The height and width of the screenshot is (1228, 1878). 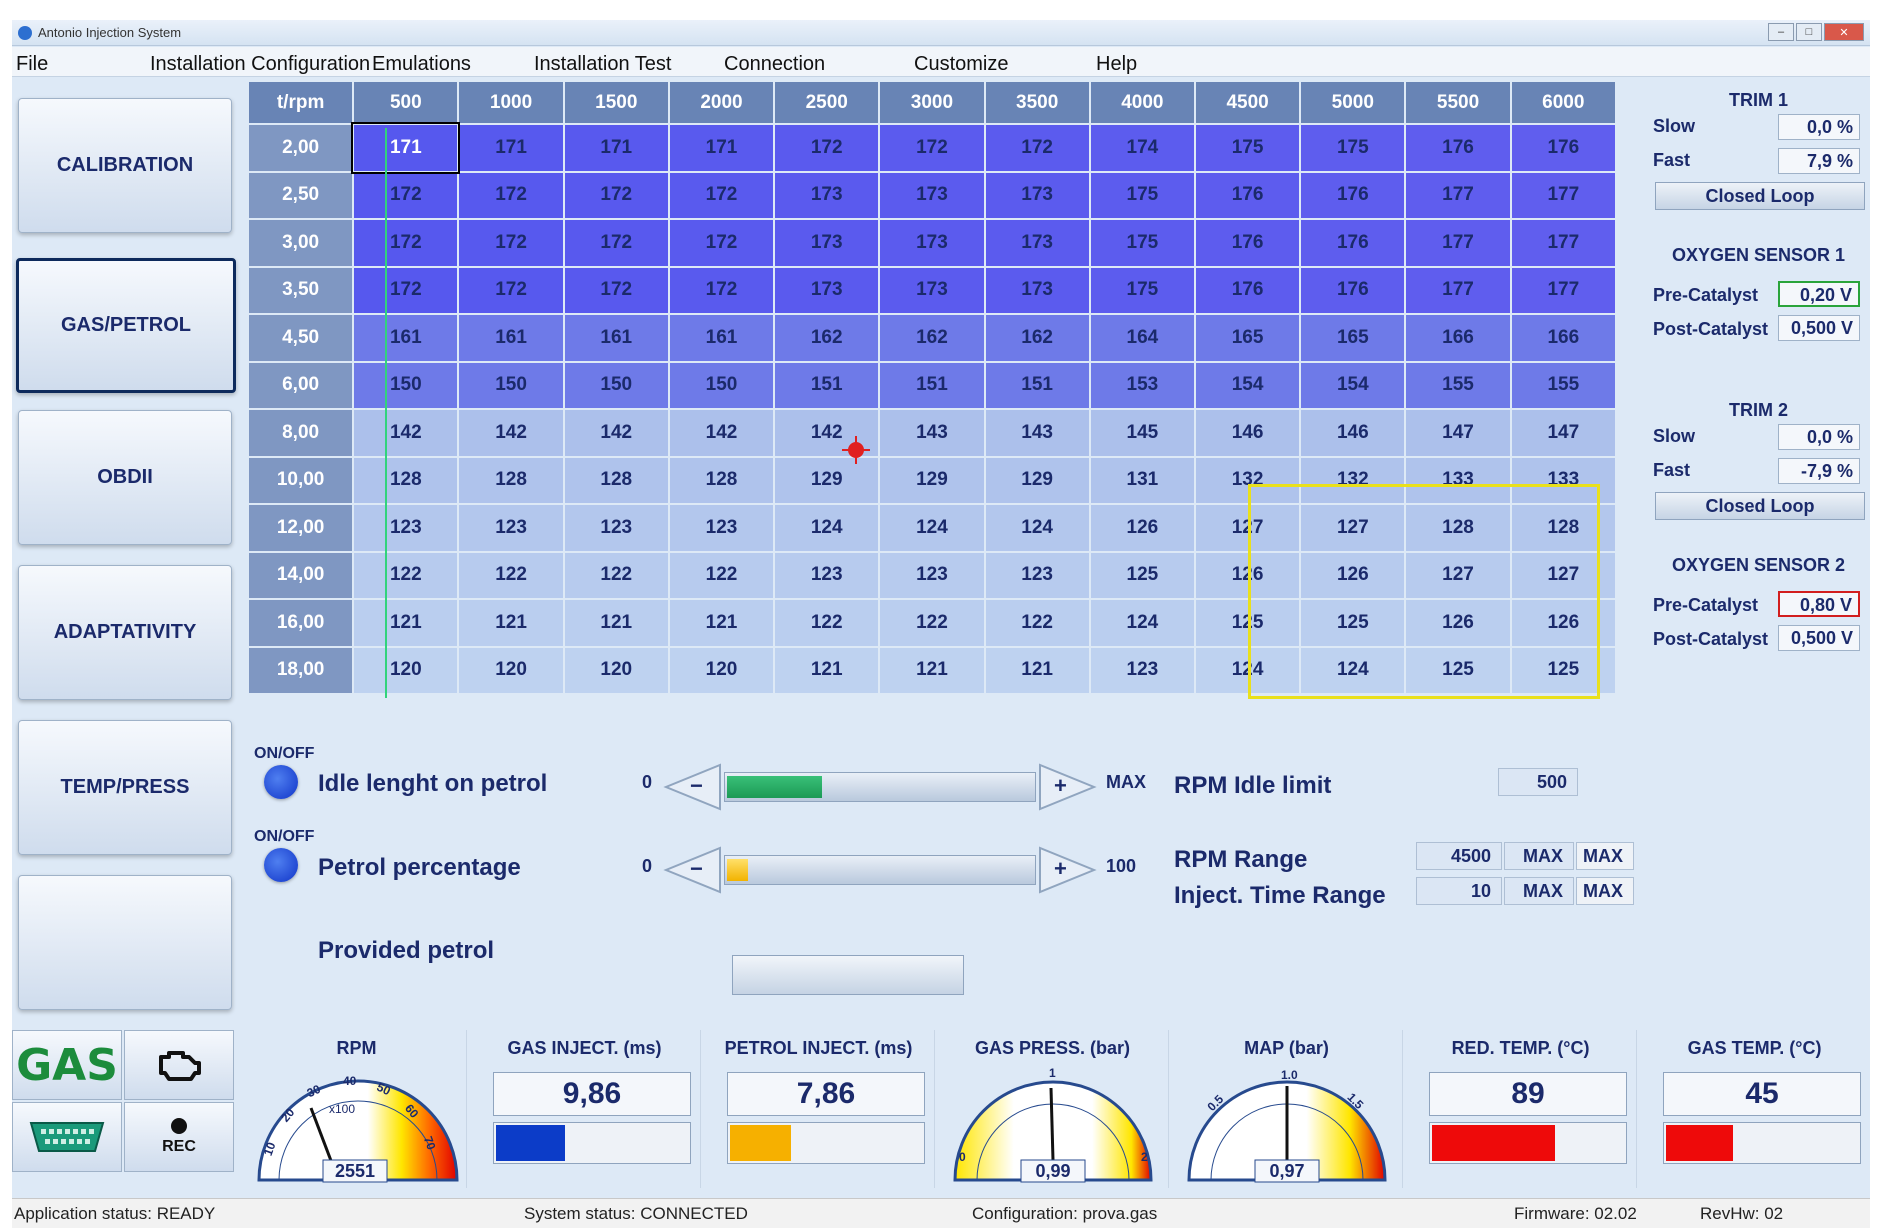 I want to click on map-cell: 155, so click(x=1458, y=385).